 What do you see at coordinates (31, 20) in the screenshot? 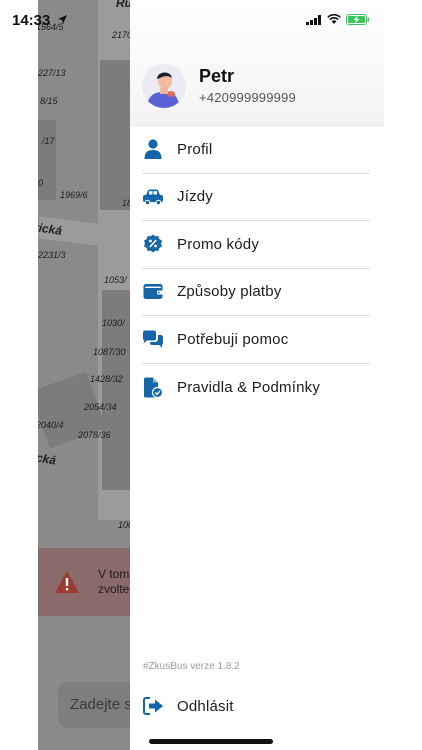
I see `clock: 14:33` at bounding box center [31, 20].